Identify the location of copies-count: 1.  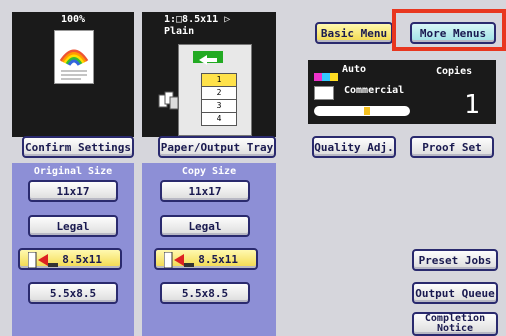
(472, 105).